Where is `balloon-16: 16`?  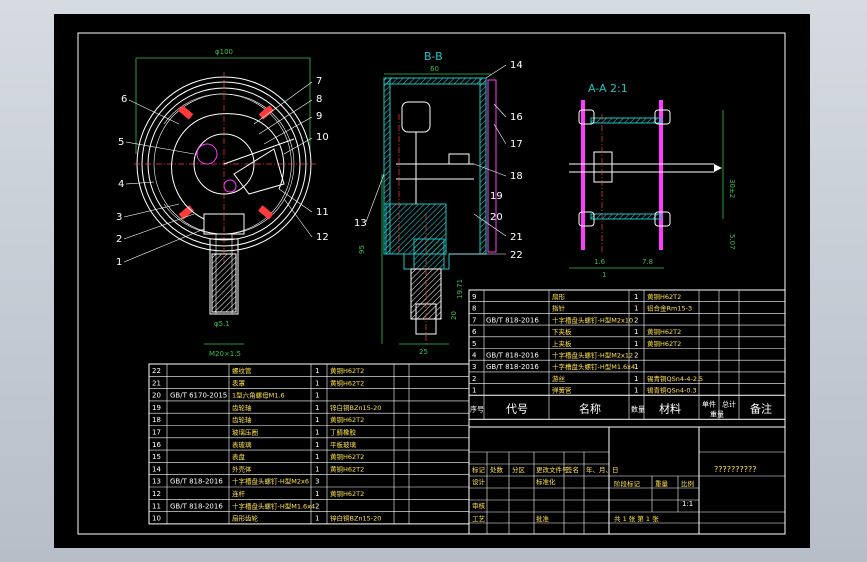 balloon-16: 16 is located at coordinates (516, 117).